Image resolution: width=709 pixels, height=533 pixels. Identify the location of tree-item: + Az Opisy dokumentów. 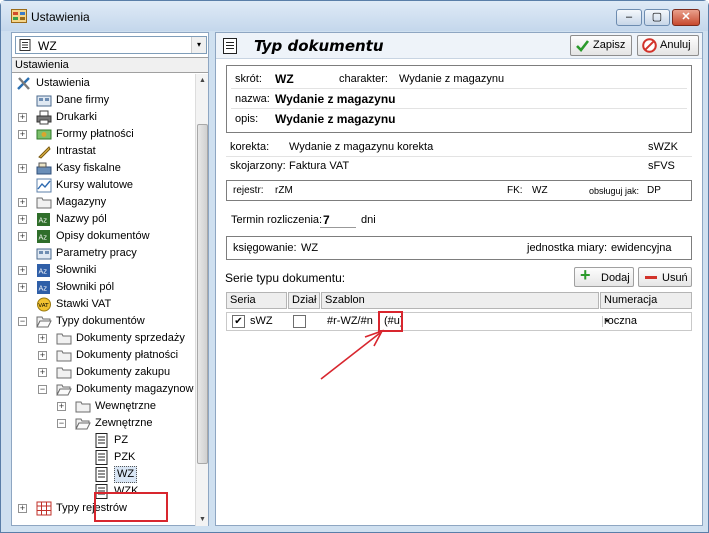
(103, 236).